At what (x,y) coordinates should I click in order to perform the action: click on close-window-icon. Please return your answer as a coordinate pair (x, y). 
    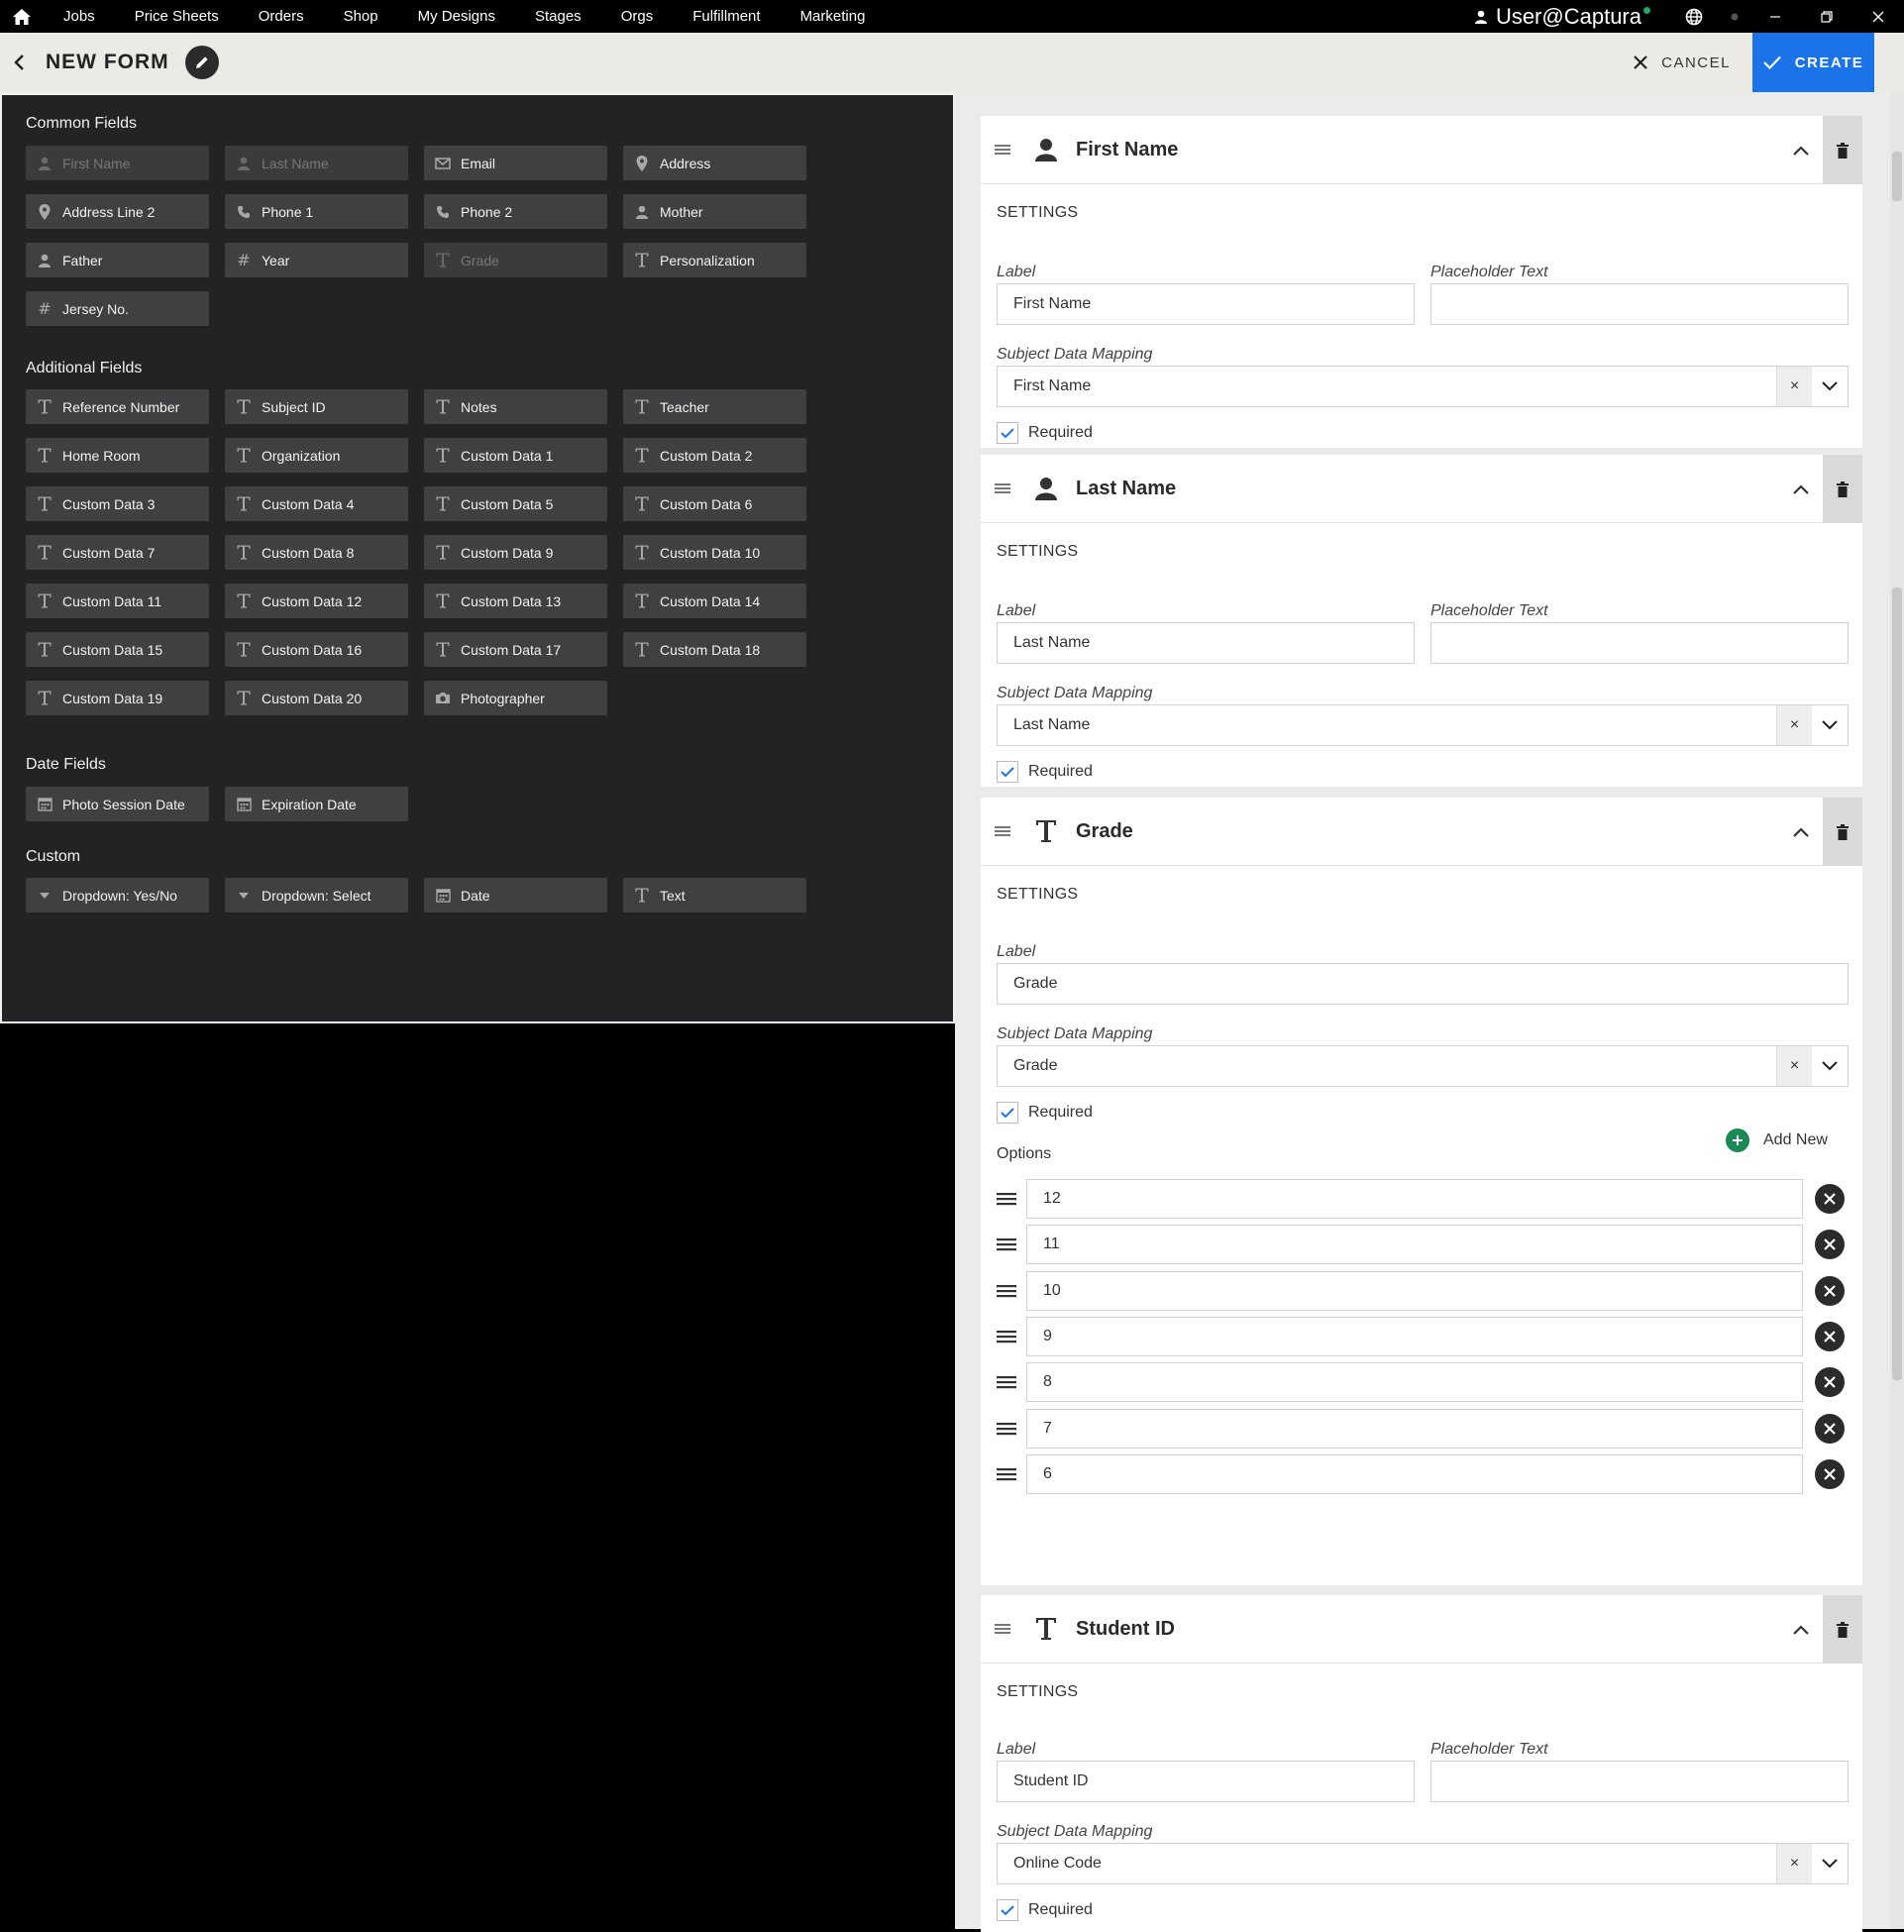
    Looking at the image, I should click on (1878, 17).